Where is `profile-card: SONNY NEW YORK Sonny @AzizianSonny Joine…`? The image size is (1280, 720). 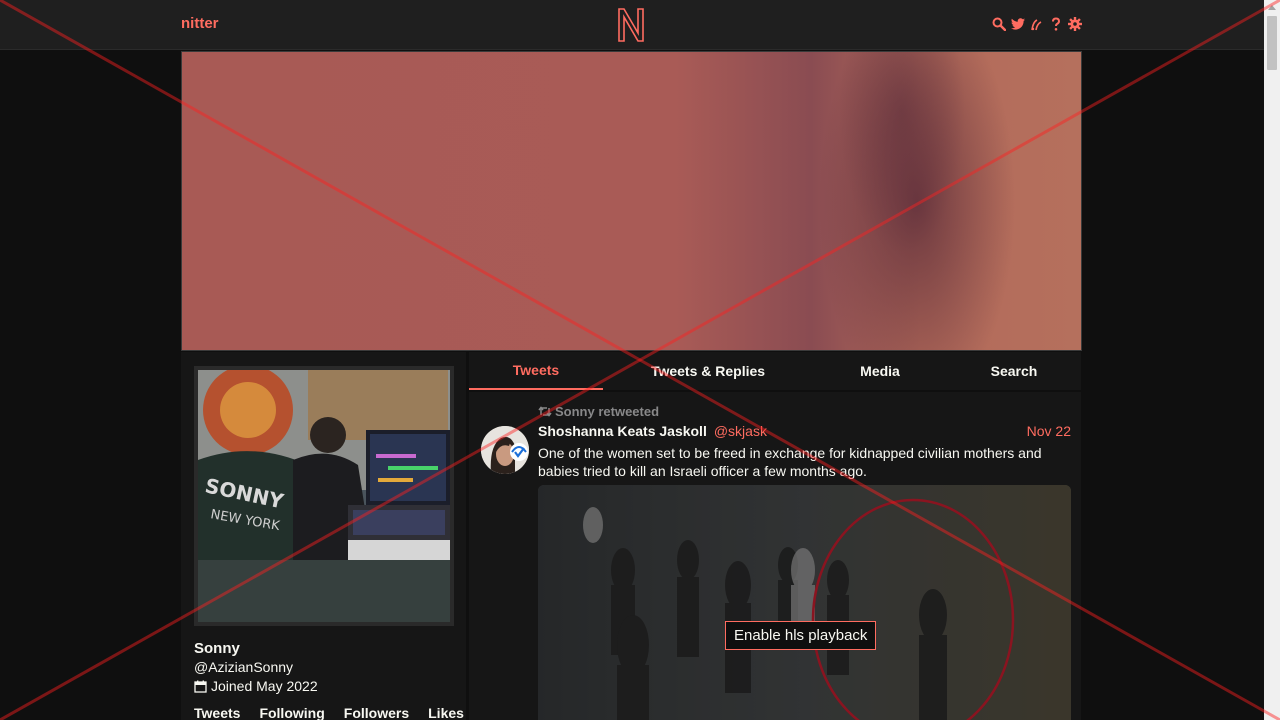 profile-card: SONNY NEW YORK Sonny @AzizianSonny Joine… is located at coordinates (323, 536).